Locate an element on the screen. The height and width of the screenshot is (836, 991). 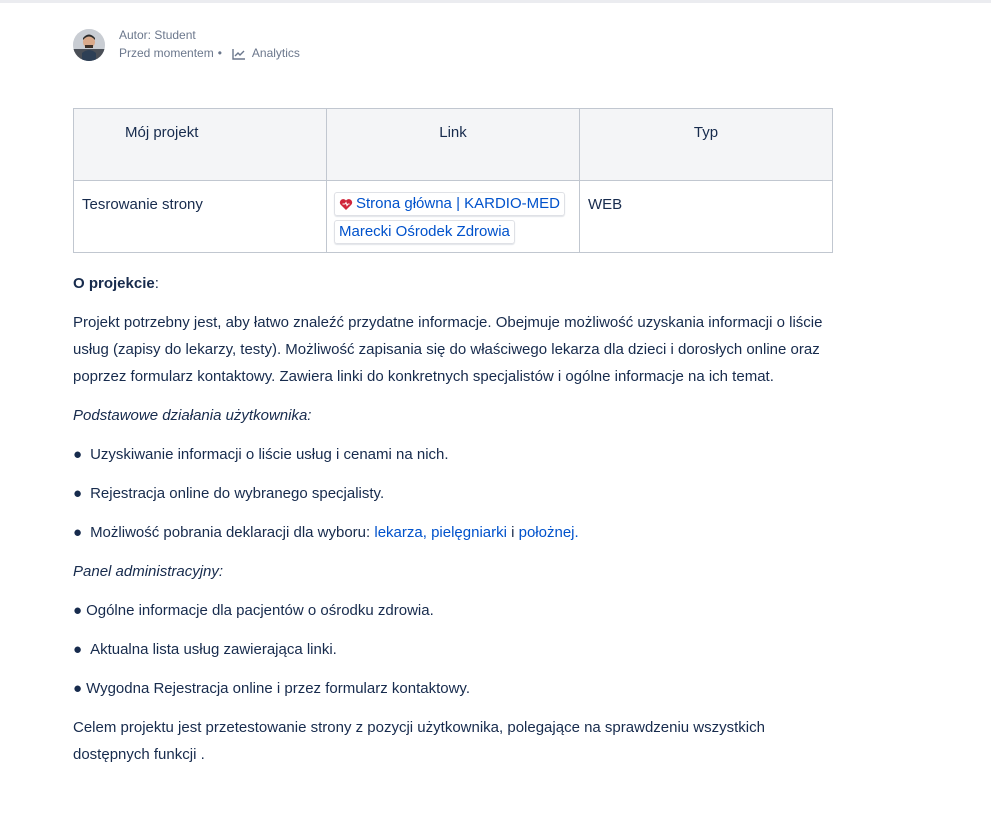
top-divider is located at coordinates (495, 1).